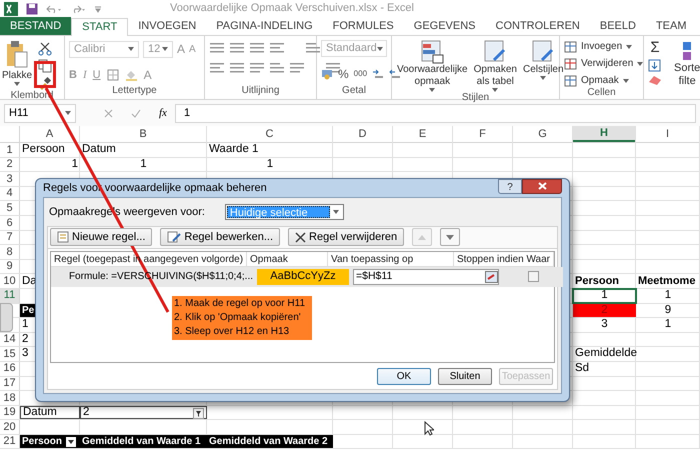  Describe the element at coordinates (167, 26) in the screenshot. I see `ribbon-tab: INVOEGEN` at that location.